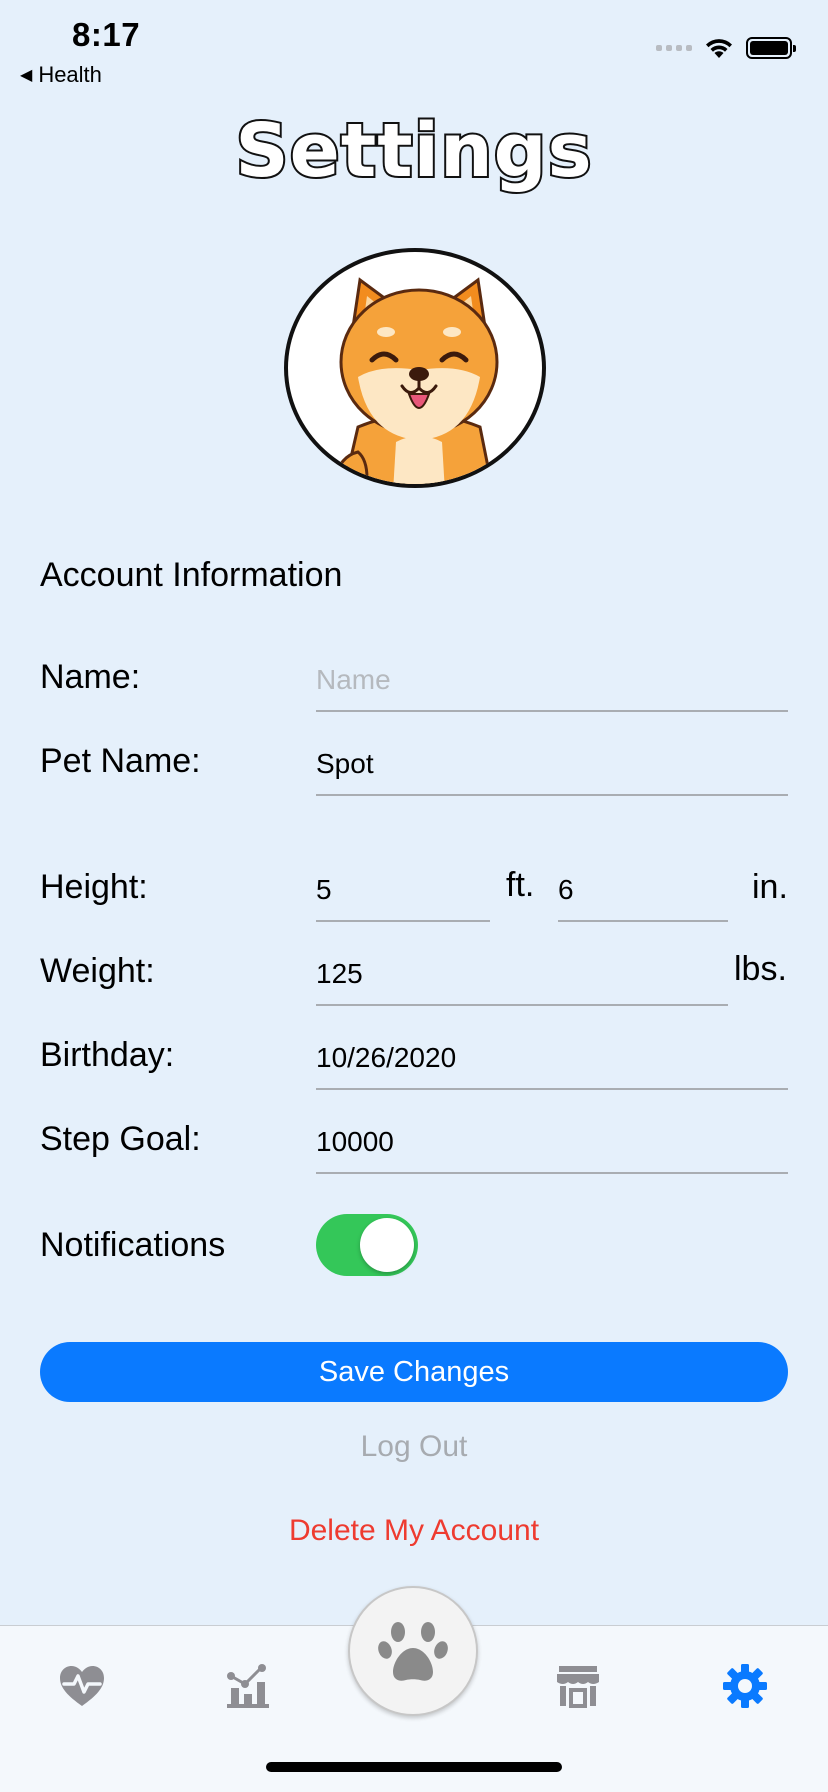 This screenshot has width=828, height=1792. Describe the element at coordinates (355, 1141) in the screenshot. I see `step-goal-value: 10000` at that location.